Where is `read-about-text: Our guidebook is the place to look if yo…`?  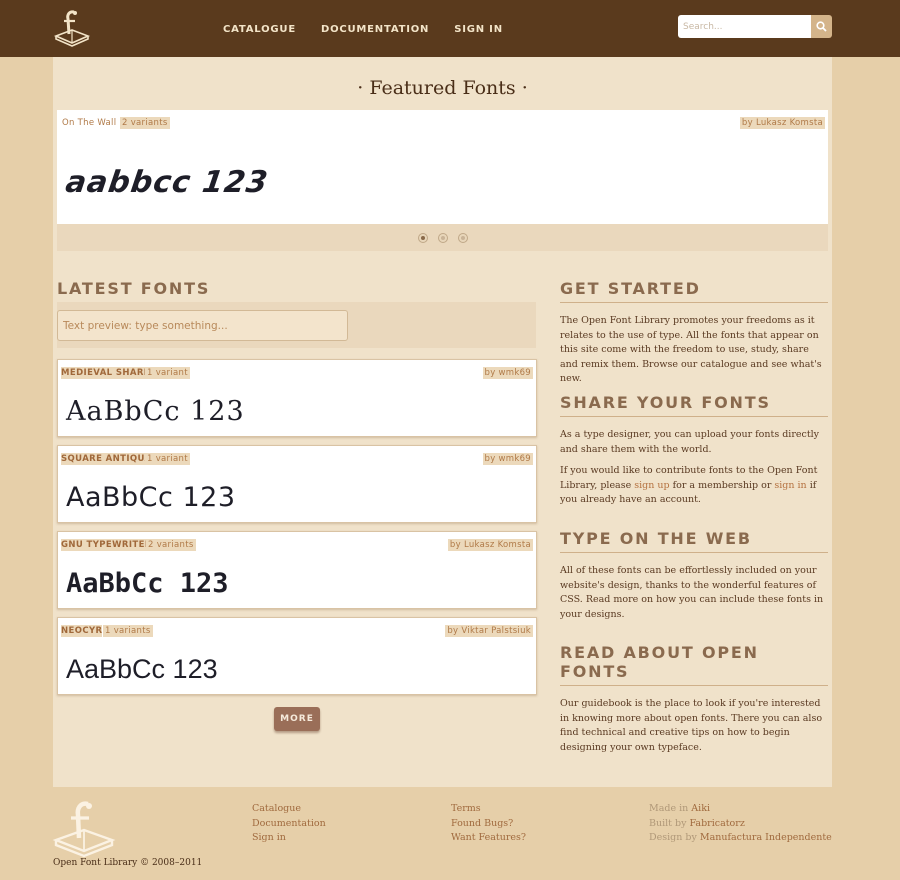
read-about-text: Our guidebook is the place to look if yo… is located at coordinates (691, 725).